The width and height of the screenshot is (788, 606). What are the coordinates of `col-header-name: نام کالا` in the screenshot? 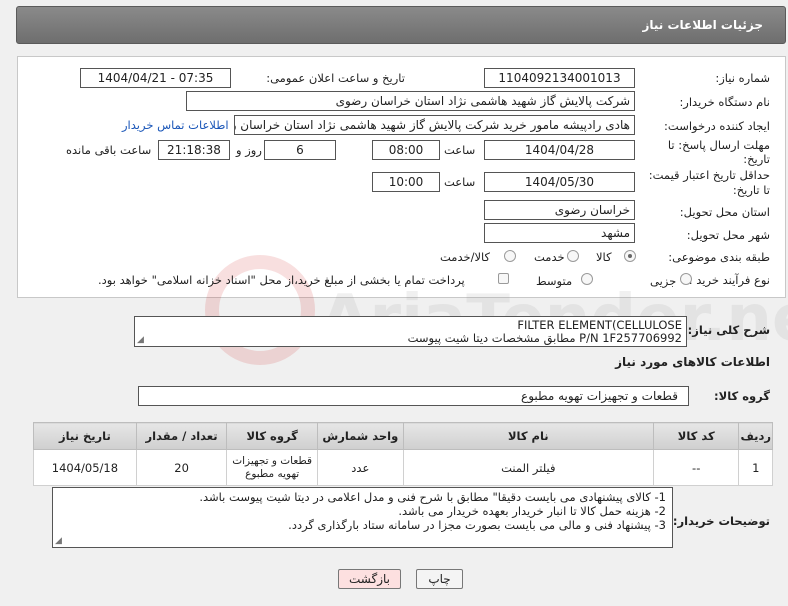 It's located at (528, 436).